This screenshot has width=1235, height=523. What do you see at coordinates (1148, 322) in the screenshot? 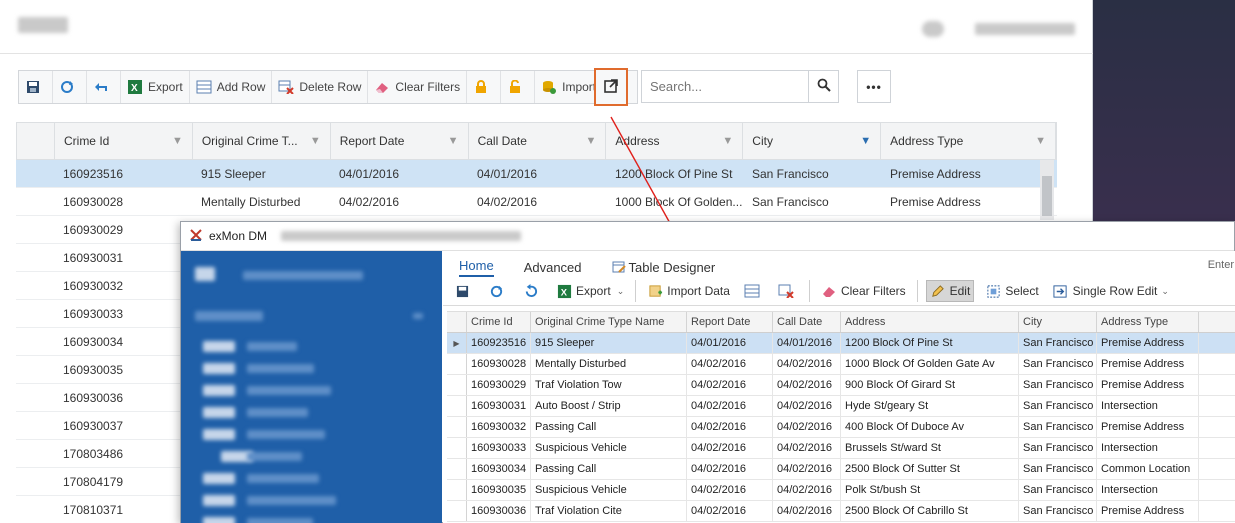
I see `column-header: Address Type` at bounding box center [1148, 322].